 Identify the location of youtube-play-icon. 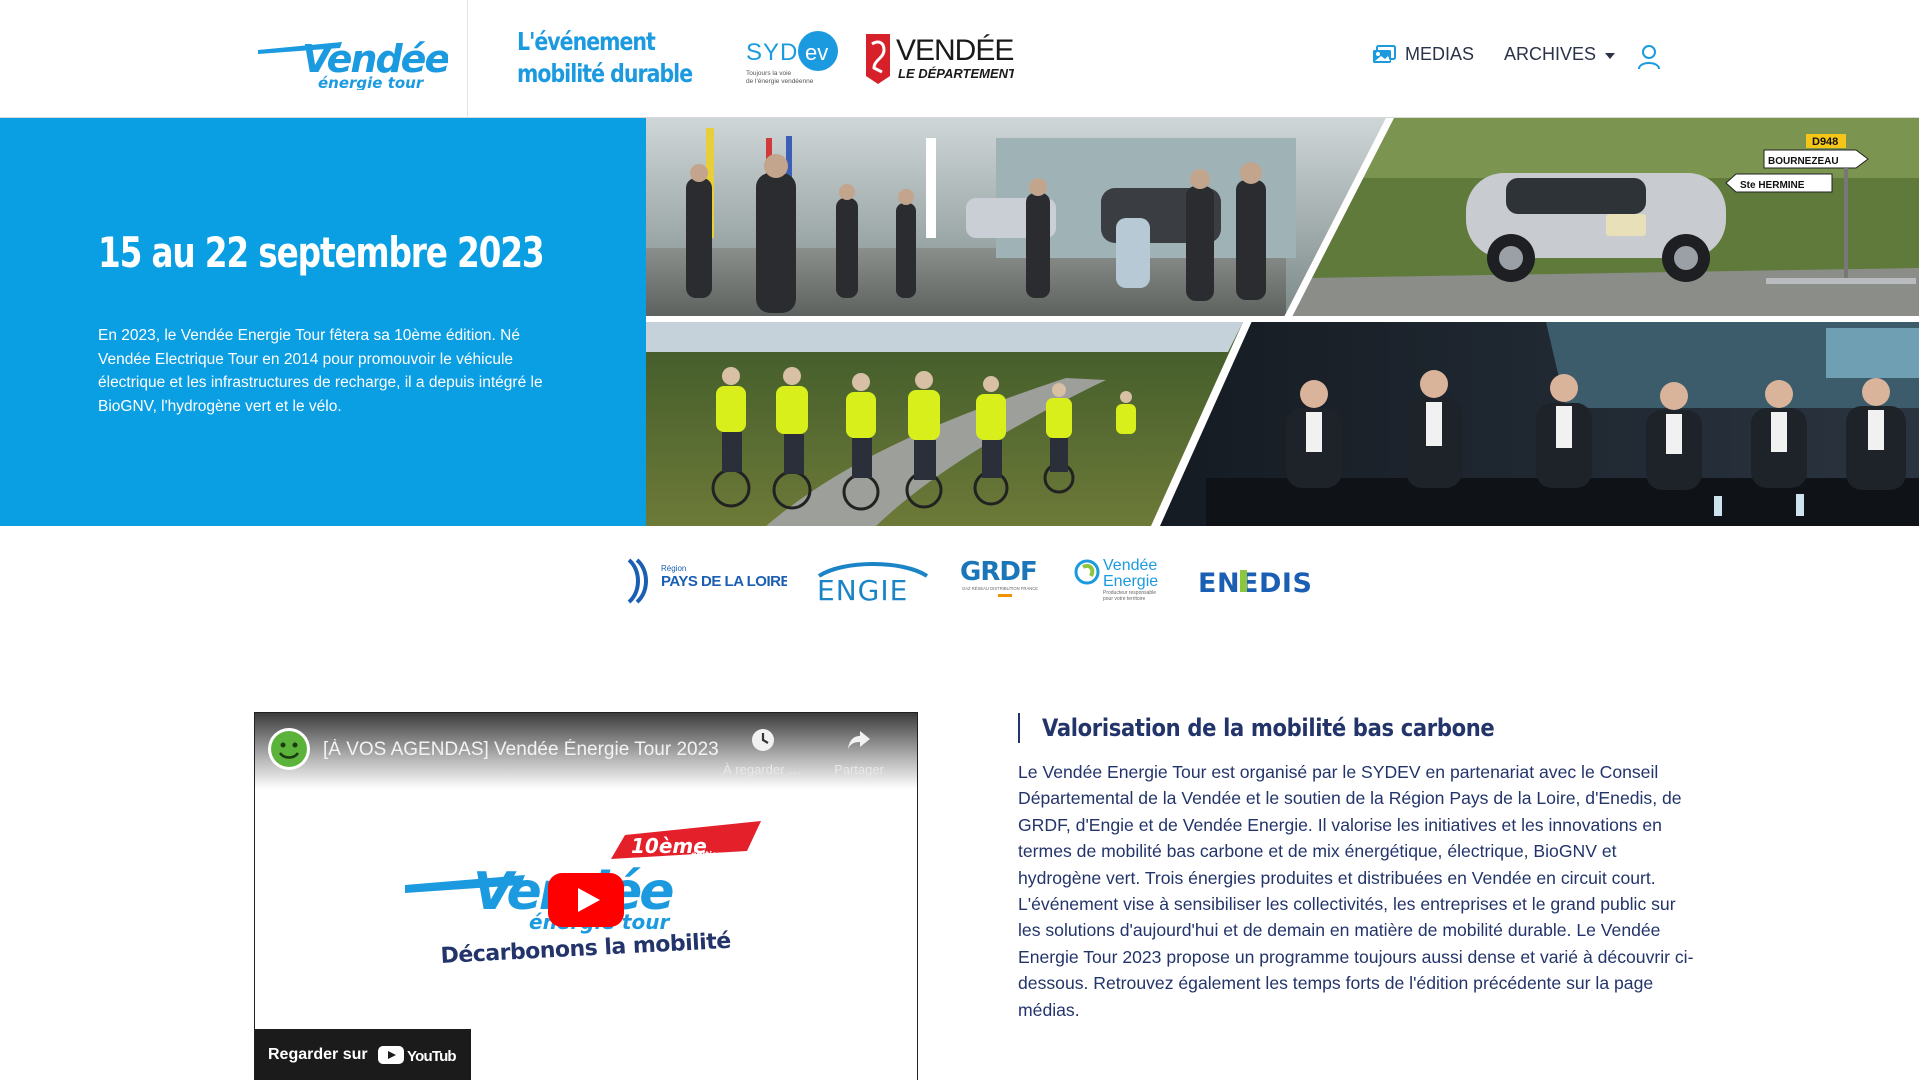
(586, 900).